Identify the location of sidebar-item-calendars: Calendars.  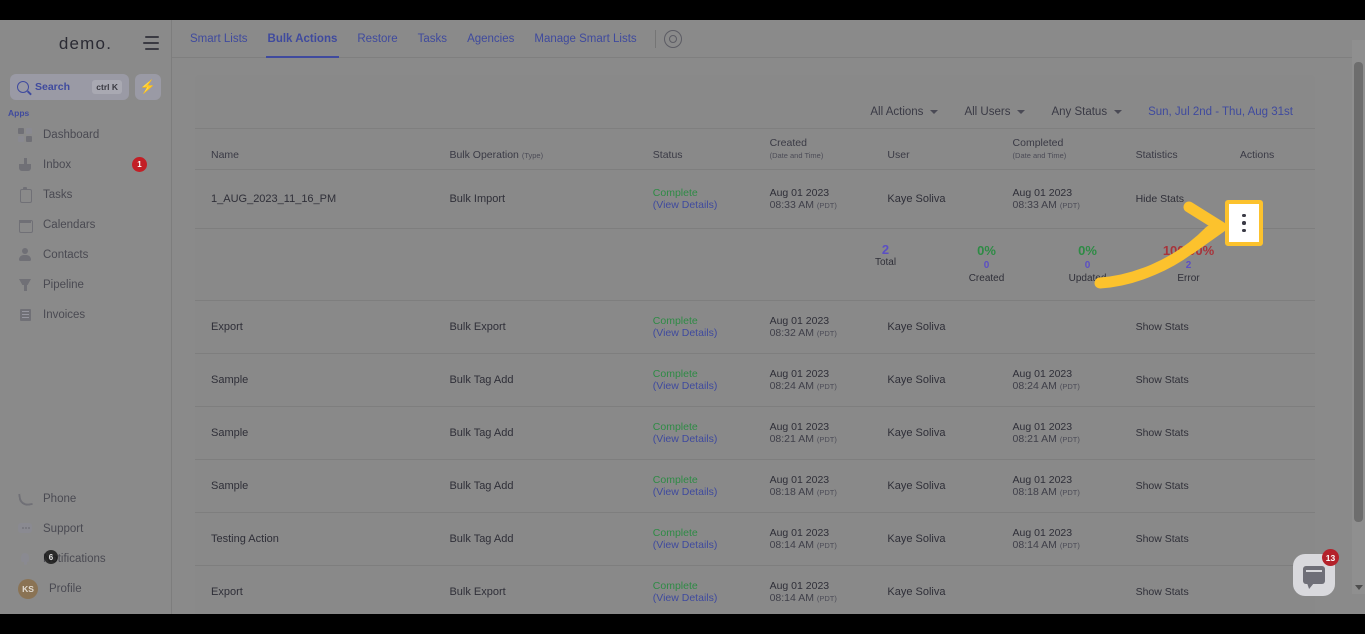
(85, 225).